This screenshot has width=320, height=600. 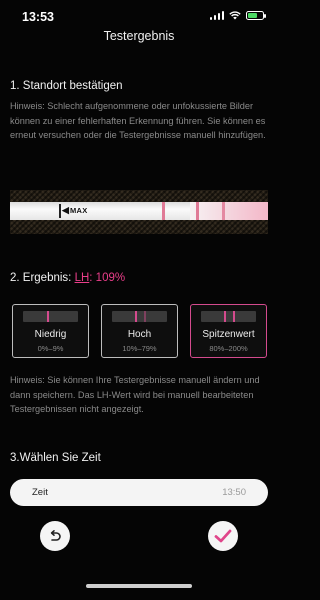 What do you see at coordinates (139, 492) in the screenshot?
I see `time-picker: Zeit 13:50` at bounding box center [139, 492].